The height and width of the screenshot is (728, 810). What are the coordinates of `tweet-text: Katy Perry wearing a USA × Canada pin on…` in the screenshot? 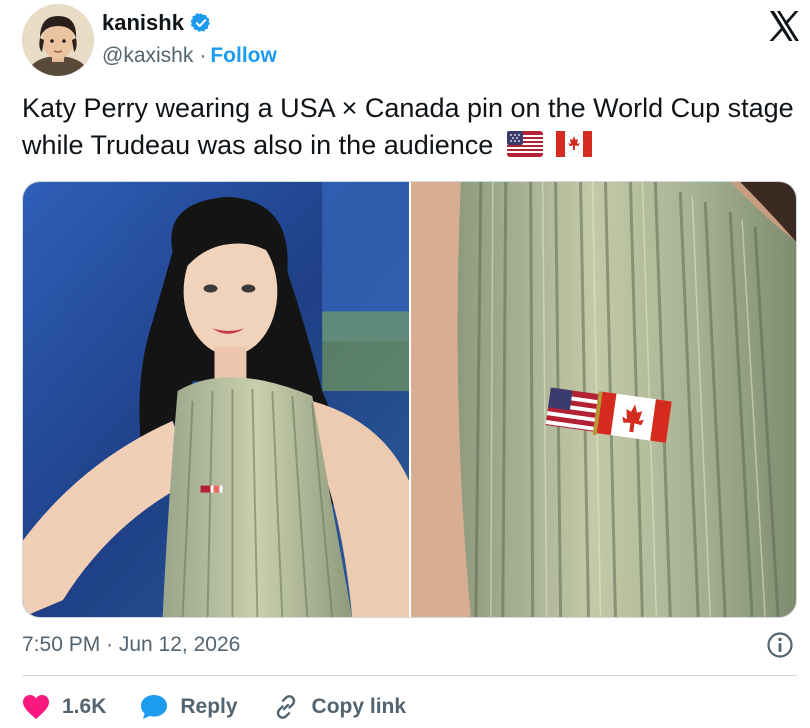 It's located at (409, 128).